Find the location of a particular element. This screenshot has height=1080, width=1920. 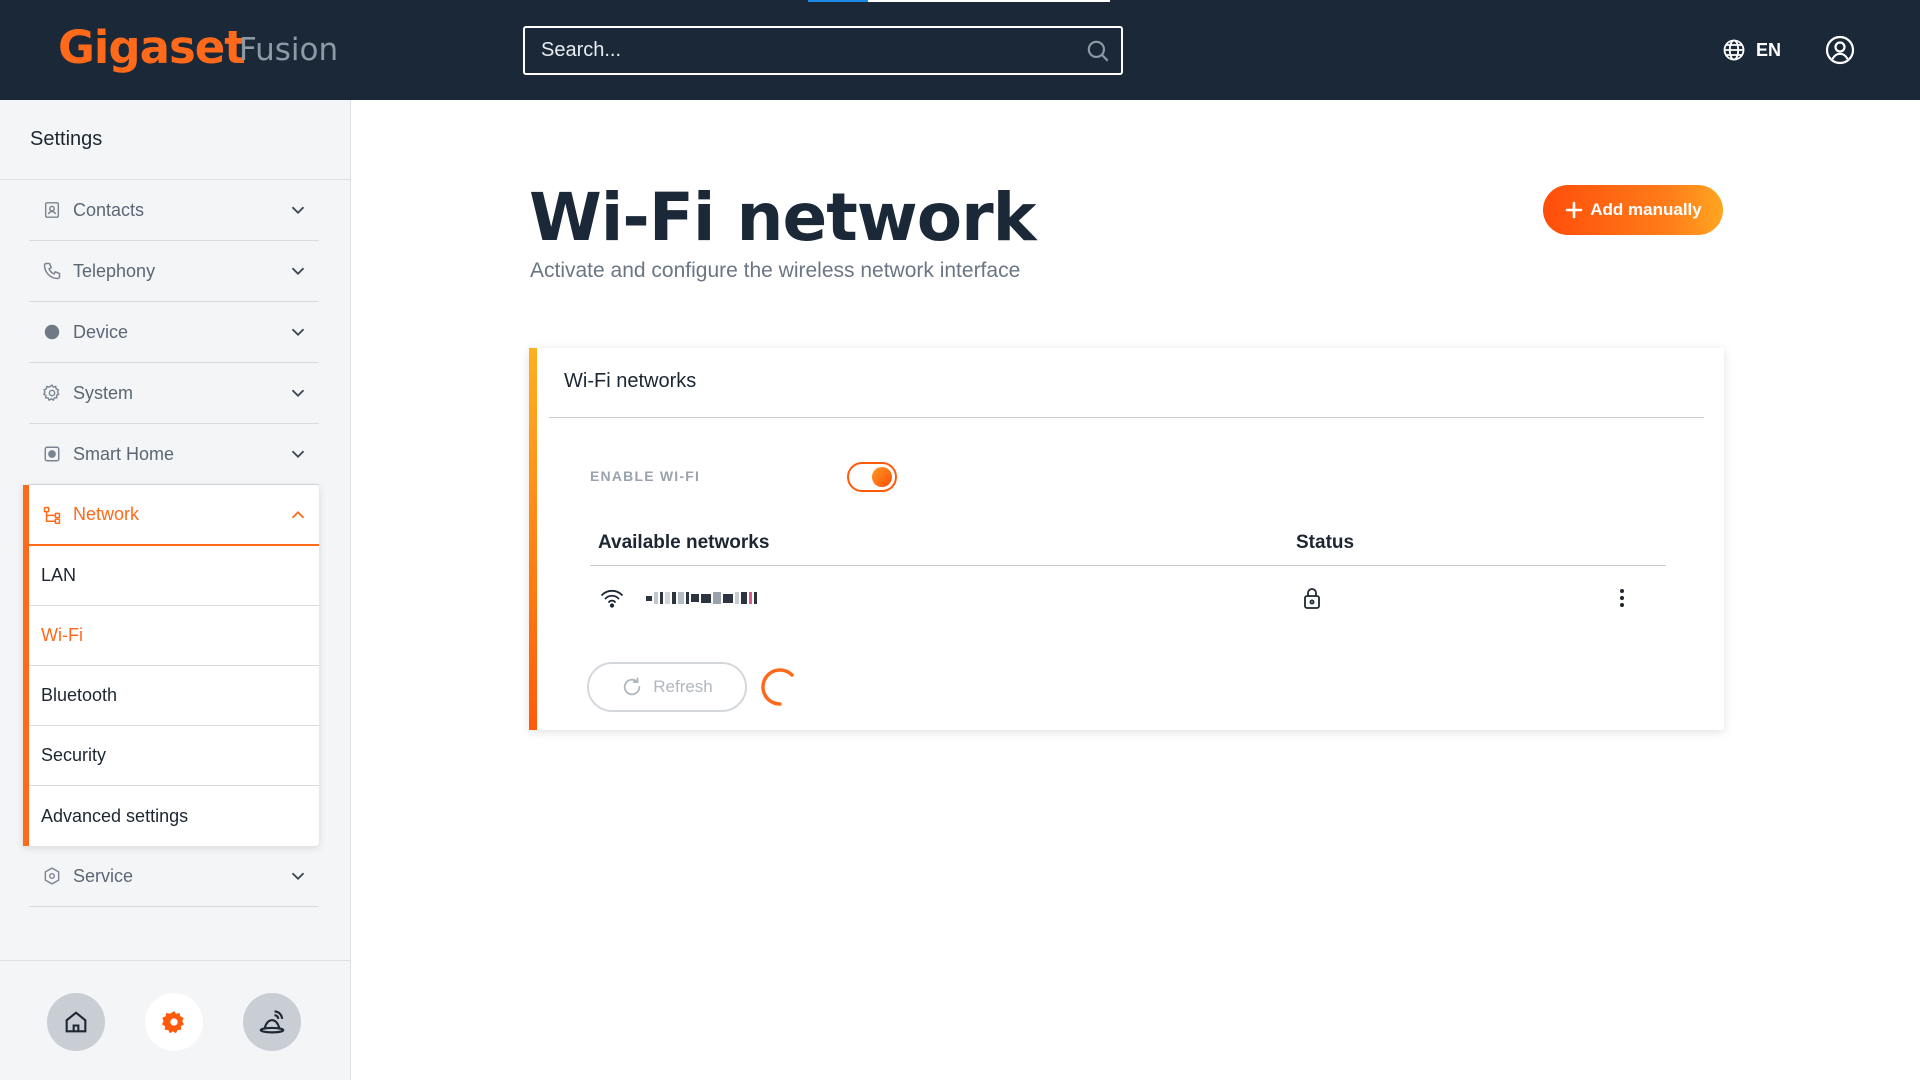

language-label: EN is located at coordinates (1769, 49).